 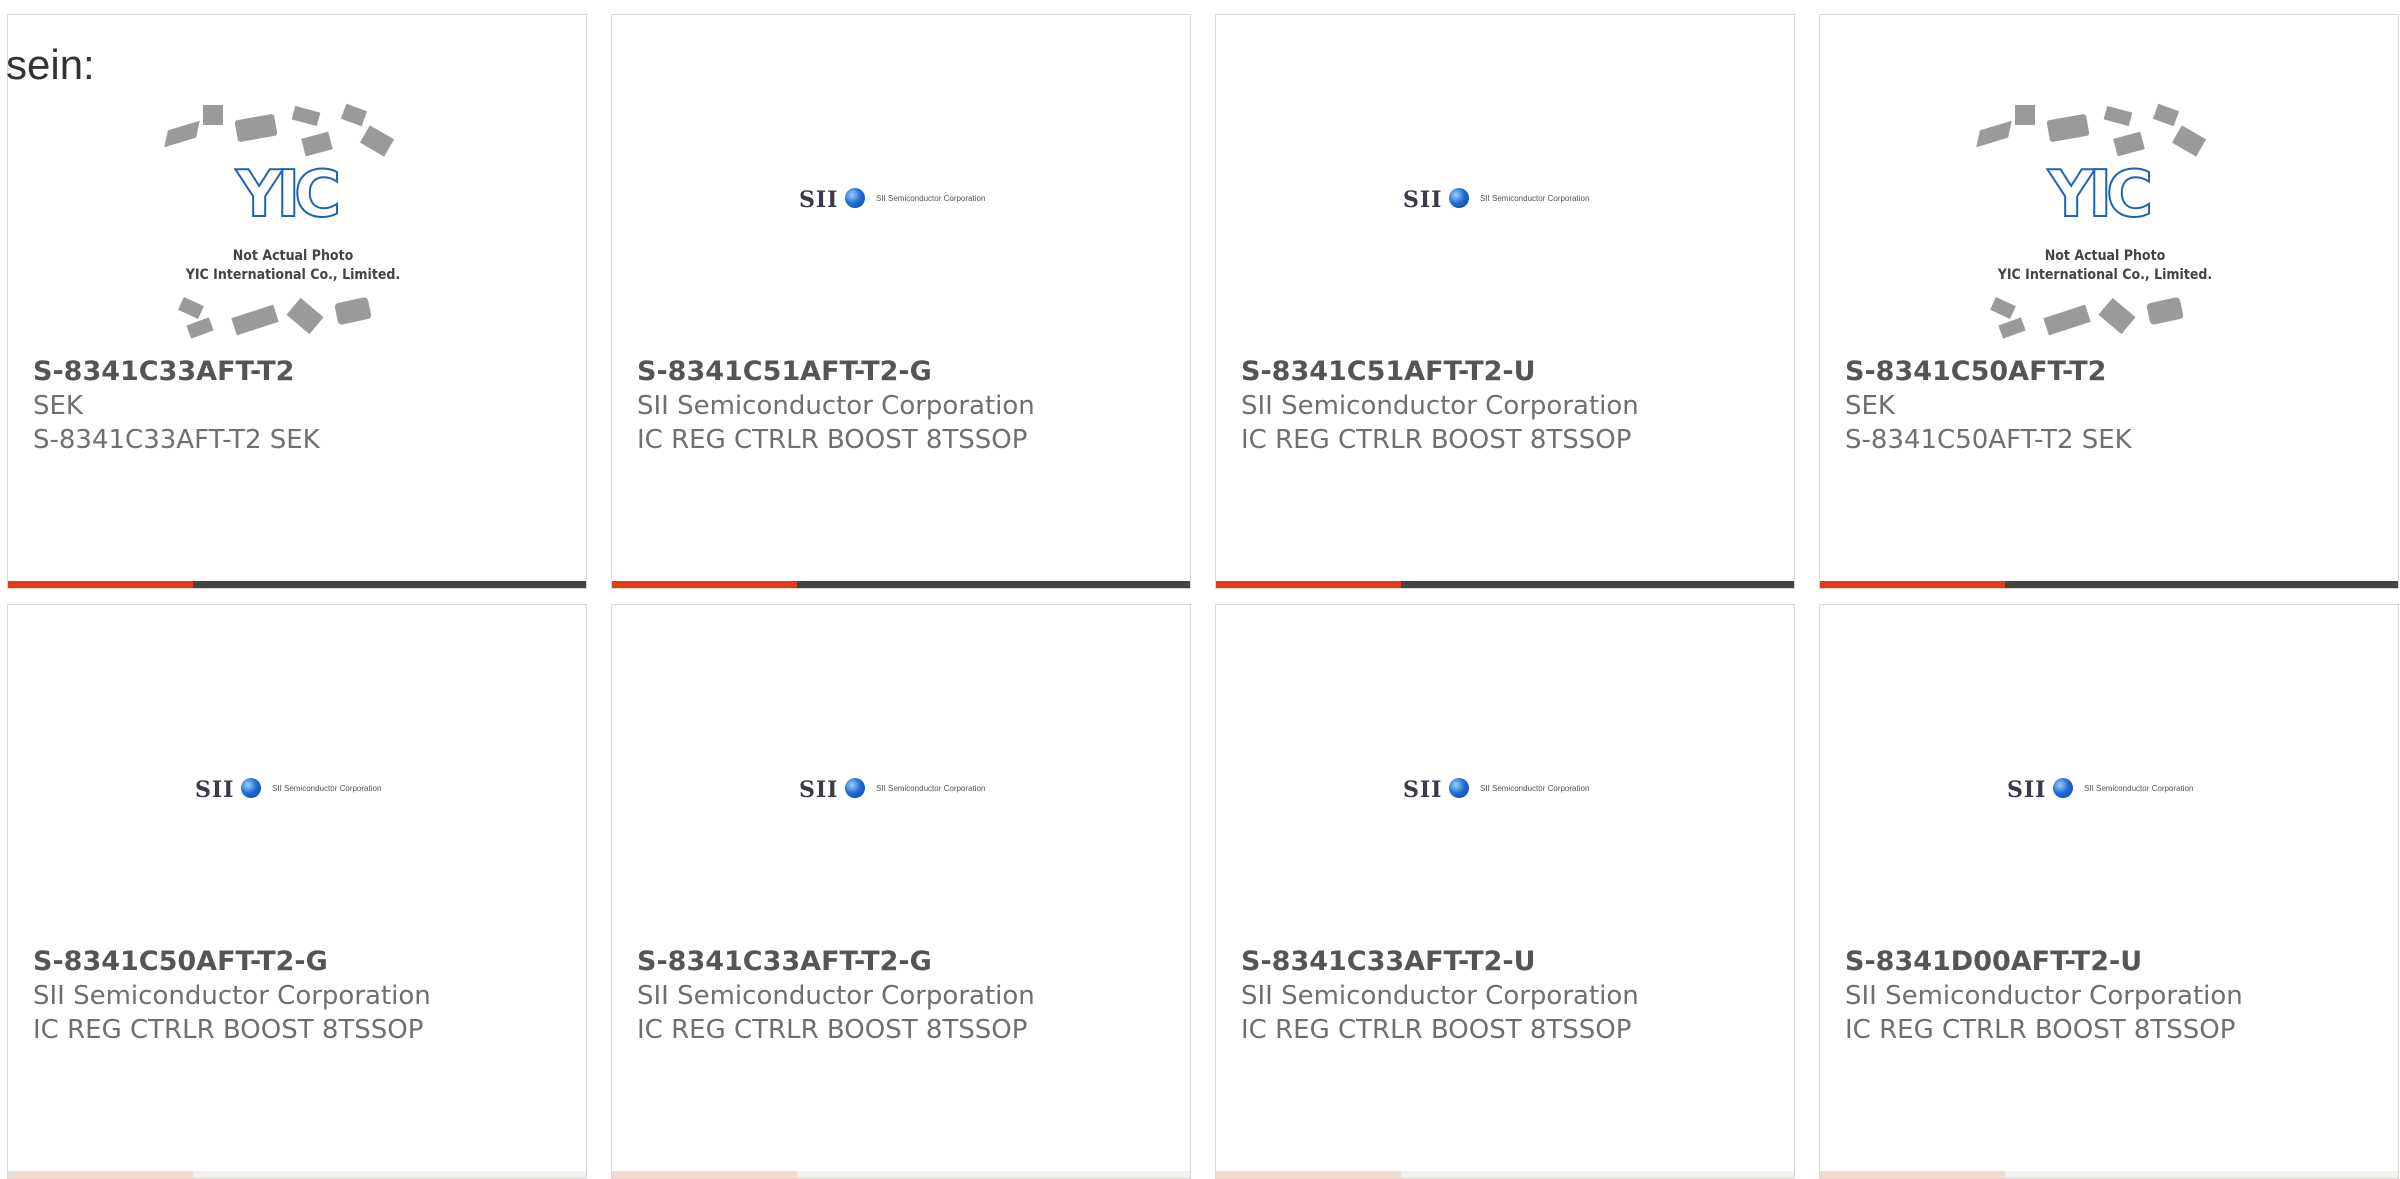 I want to click on part-number-link: S-8341C33AFT-T2, so click(x=304, y=372).